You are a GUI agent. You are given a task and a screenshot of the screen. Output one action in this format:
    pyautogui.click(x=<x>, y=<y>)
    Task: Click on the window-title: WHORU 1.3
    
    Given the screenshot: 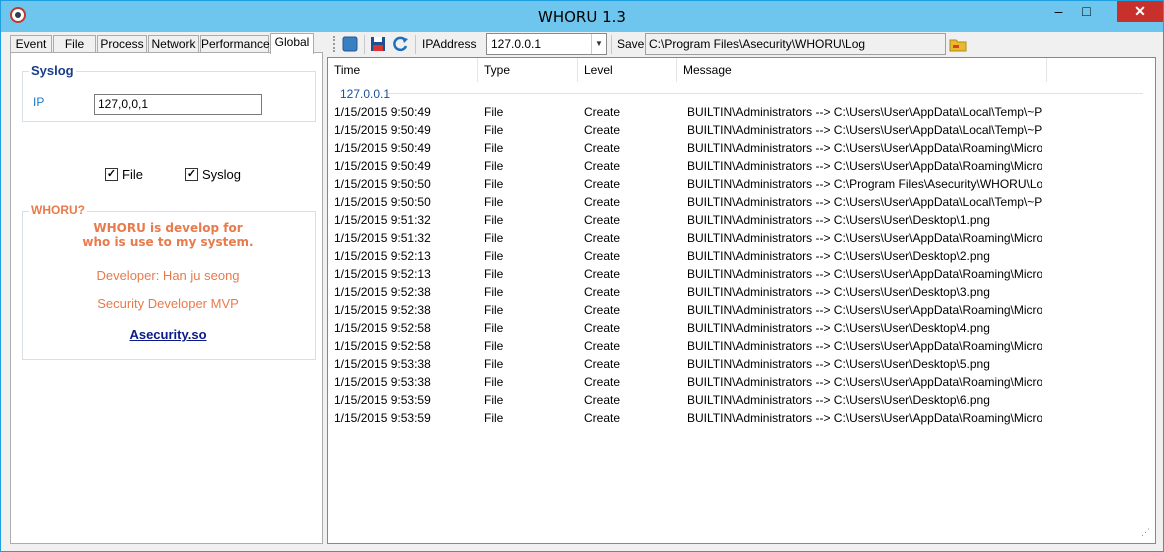 What is the action you would take?
    pyautogui.click(x=582, y=17)
    